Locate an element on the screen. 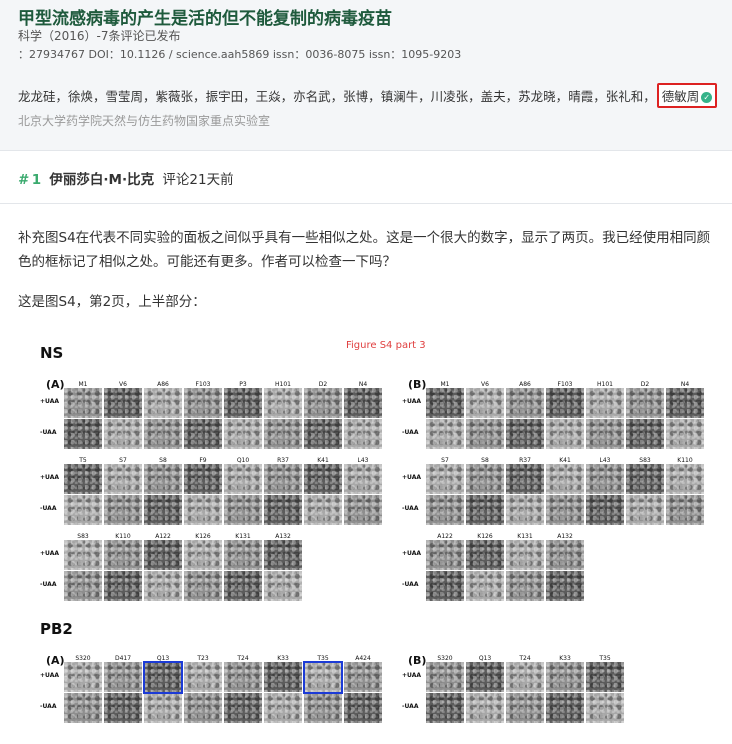 This screenshot has width=732, height=744. author-name: 晴霞， is located at coordinates (587, 96).